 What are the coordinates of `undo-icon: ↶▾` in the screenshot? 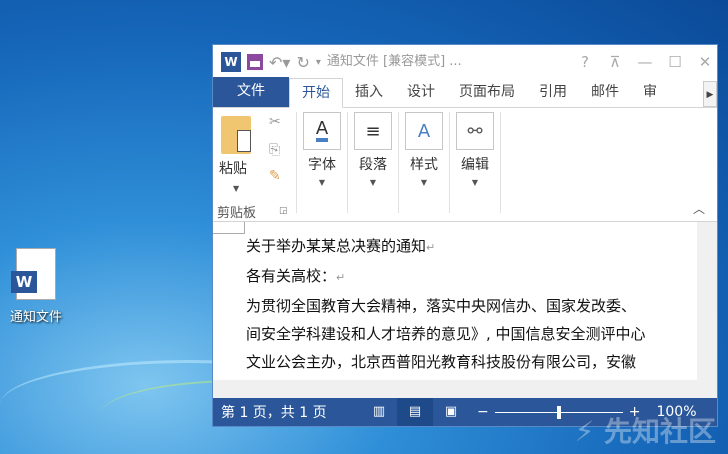 It's located at (279, 62).